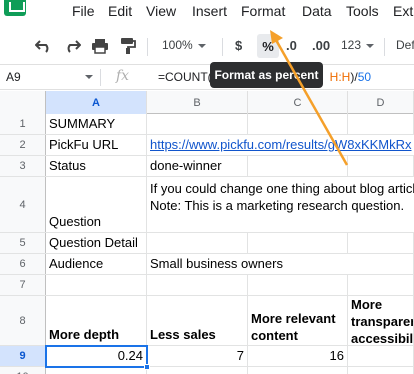 This screenshot has height=374, width=414. Describe the element at coordinates (298, 370) in the screenshot. I see `cell-c10` at that location.